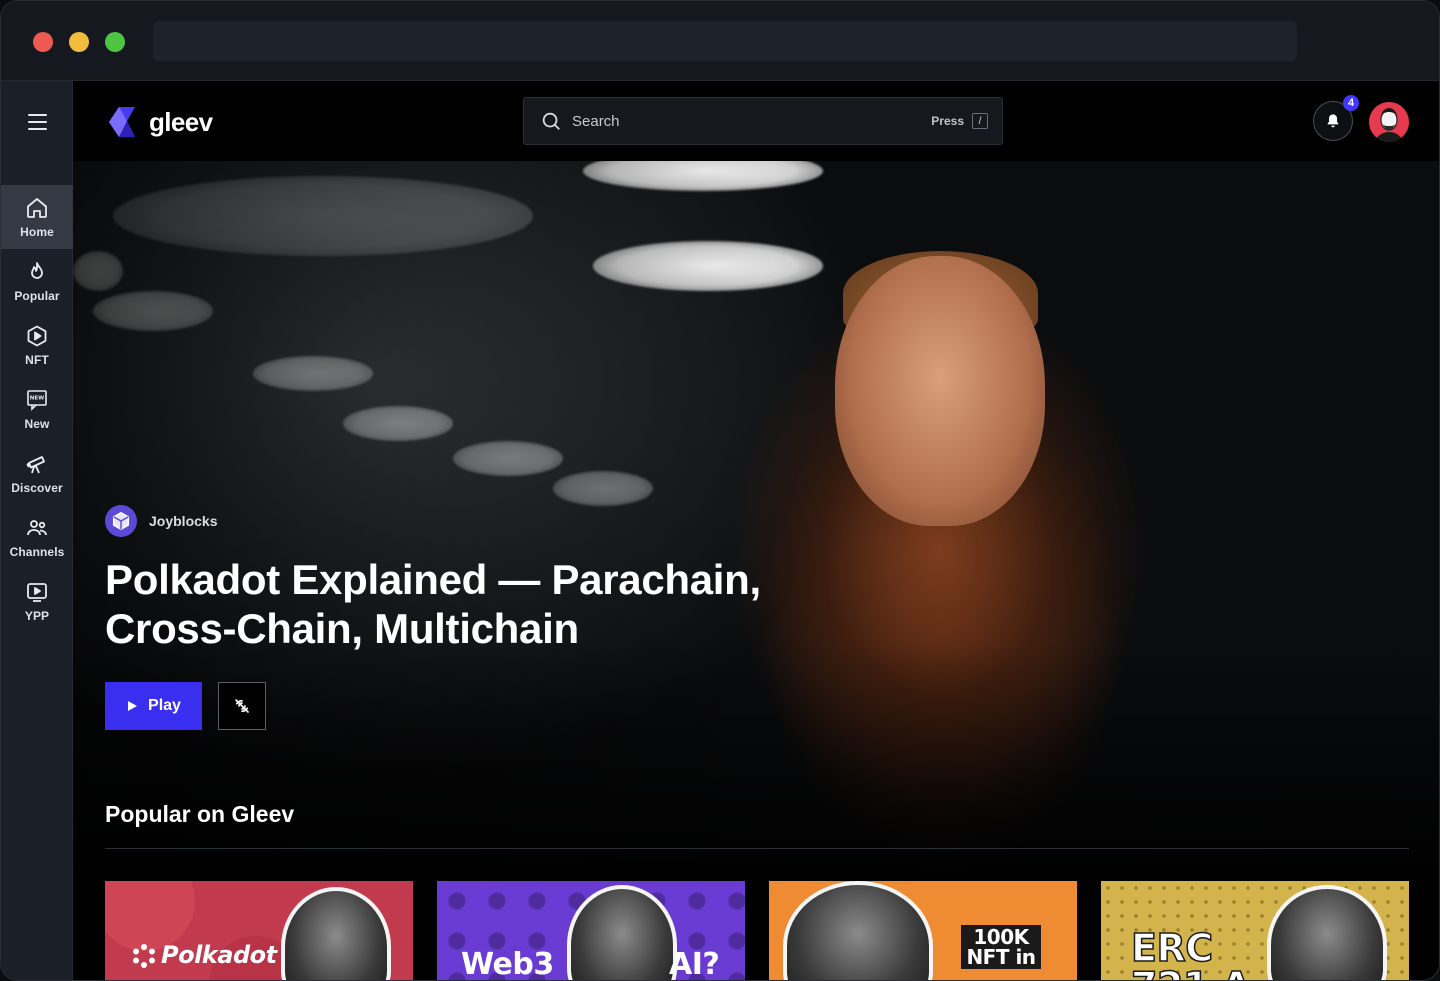 This screenshot has width=1440, height=981. Describe the element at coordinates (37, 592) in the screenshot. I see `video-play-icon` at that location.